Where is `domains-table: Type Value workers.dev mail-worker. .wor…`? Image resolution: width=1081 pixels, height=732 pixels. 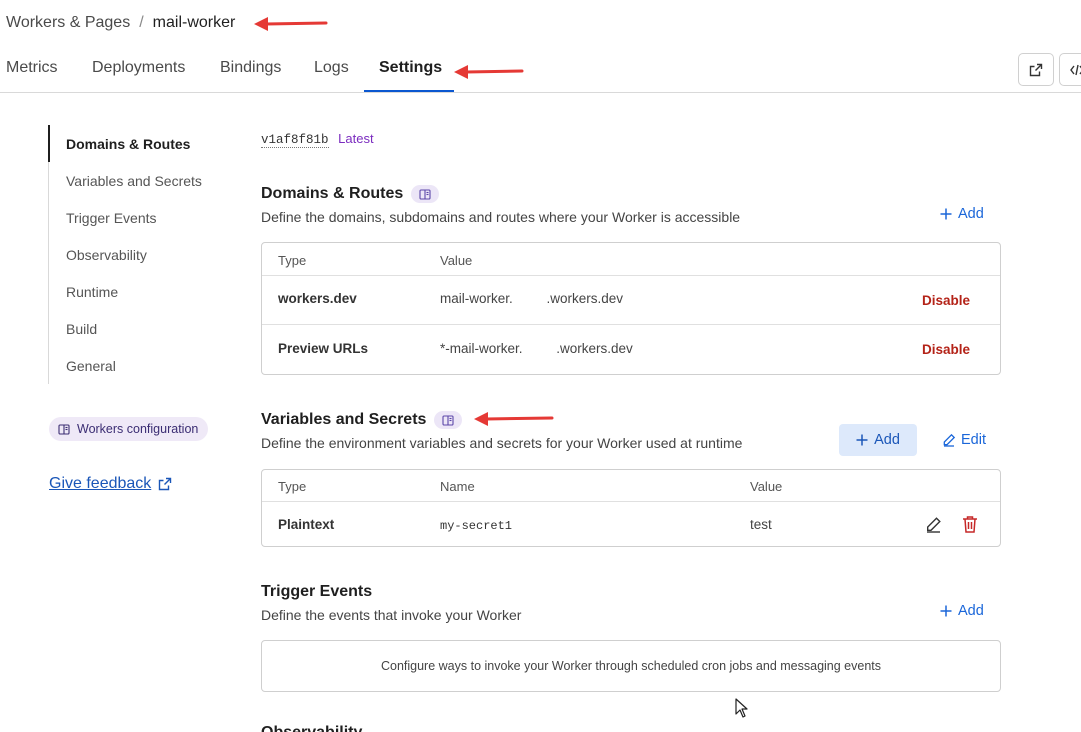 domains-table: Type Value workers.dev mail-worker. .wor… is located at coordinates (631, 308).